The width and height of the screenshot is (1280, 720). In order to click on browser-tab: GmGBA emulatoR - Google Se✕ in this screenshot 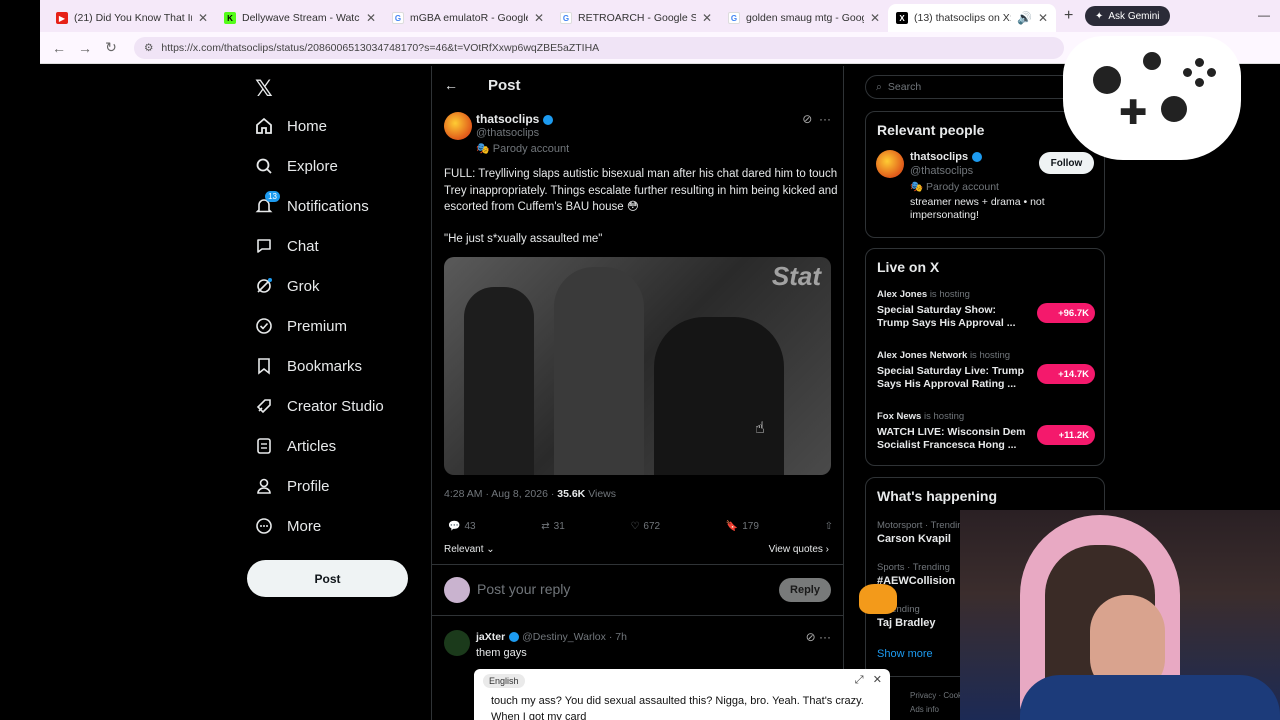, I will do `click(468, 18)`.